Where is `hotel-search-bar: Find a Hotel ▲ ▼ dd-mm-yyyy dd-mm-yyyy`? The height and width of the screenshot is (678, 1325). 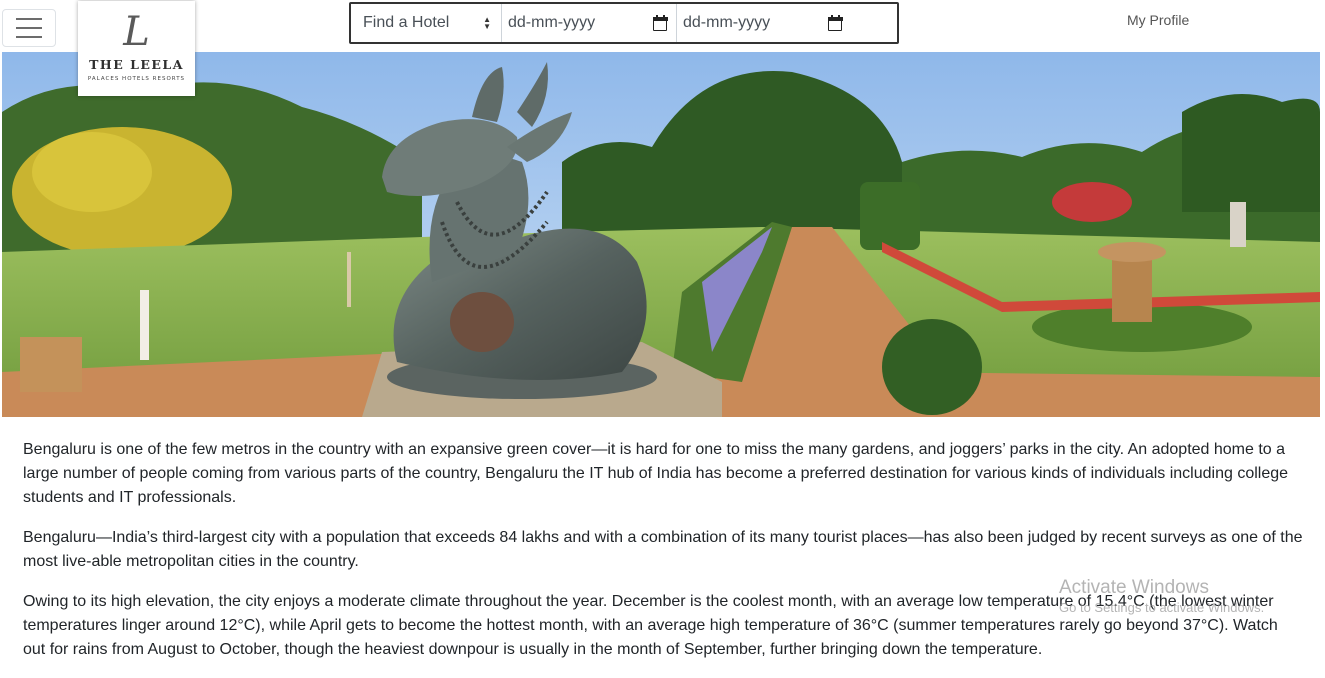
hotel-search-bar: Find a Hotel ▲ ▼ dd-mm-yyyy dd-mm-yyyy is located at coordinates (624, 23).